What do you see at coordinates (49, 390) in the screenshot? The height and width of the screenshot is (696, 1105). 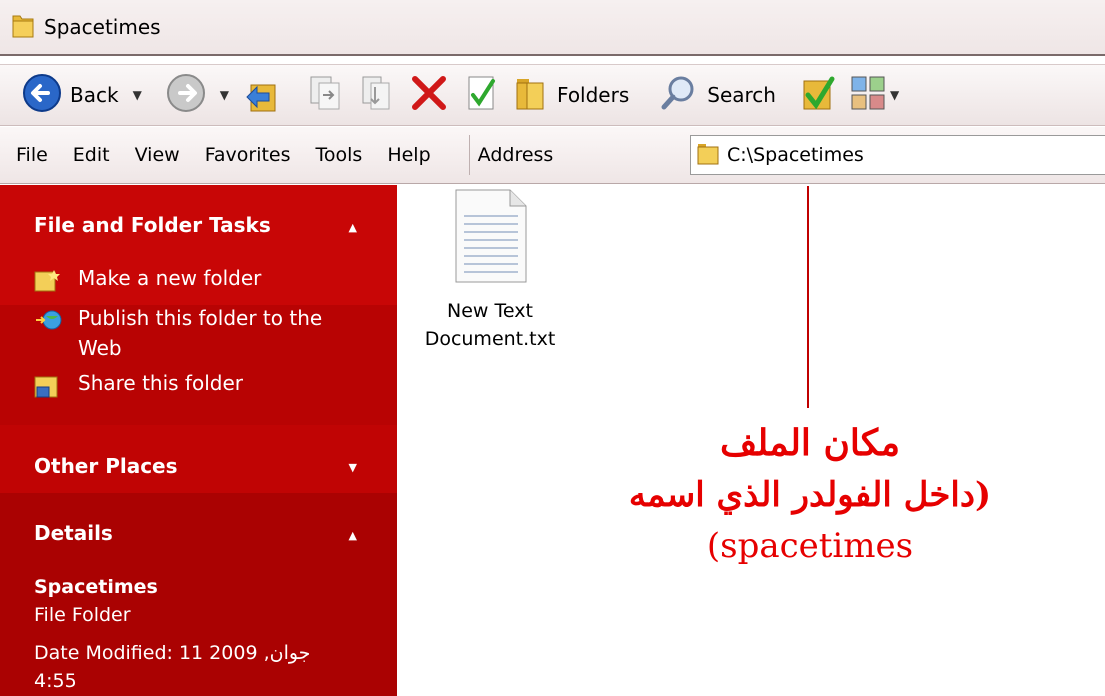 I see `share-folder-icon` at bounding box center [49, 390].